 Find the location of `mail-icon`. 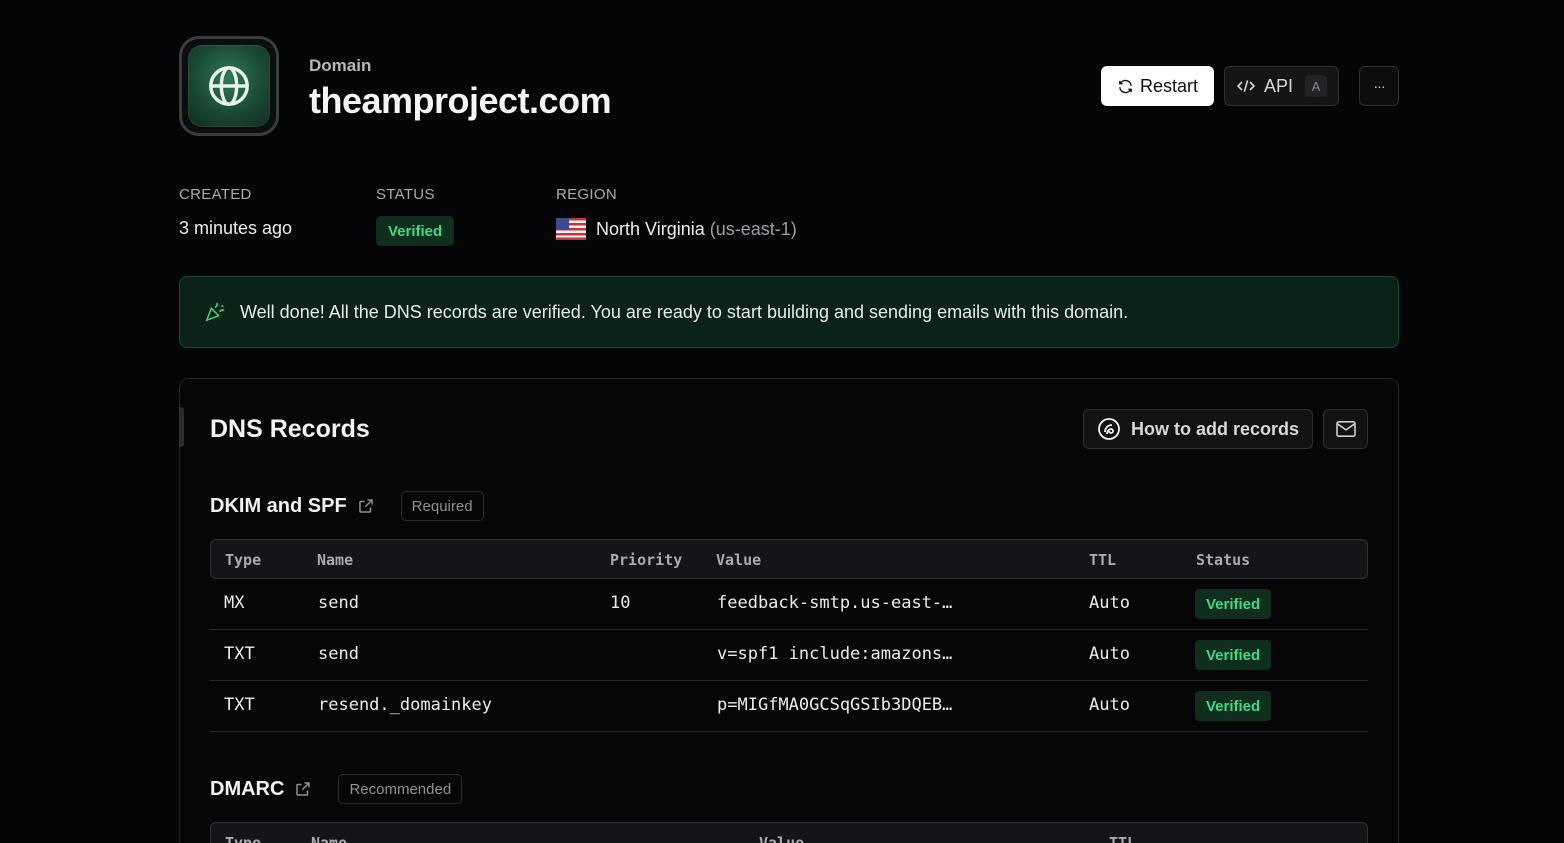

mail-icon is located at coordinates (1345, 429).